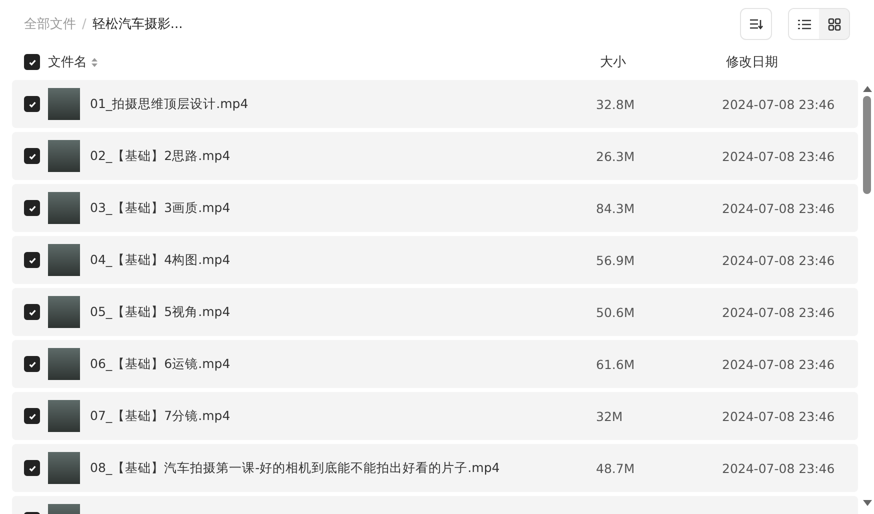 The height and width of the screenshot is (514, 874). What do you see at coordinates (613, 62) in the screenshot?
I see `column-header: 大小` at bounding box center [613, 62].